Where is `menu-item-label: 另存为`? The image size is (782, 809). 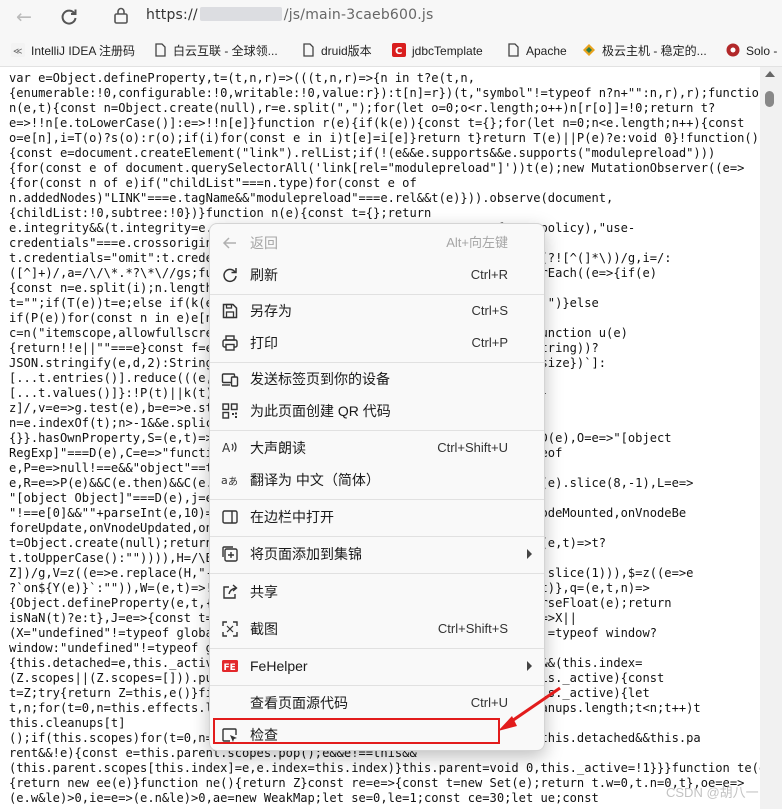
menu-item-label: 另存为 is located at coordinates (271, 311).